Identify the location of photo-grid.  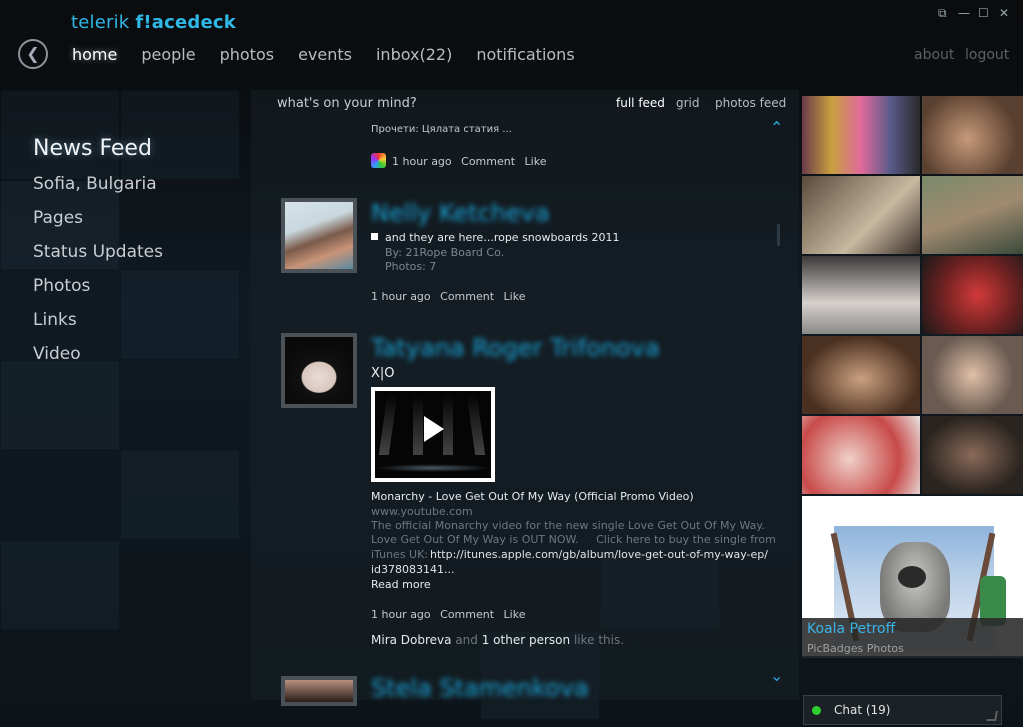
(912, 296).